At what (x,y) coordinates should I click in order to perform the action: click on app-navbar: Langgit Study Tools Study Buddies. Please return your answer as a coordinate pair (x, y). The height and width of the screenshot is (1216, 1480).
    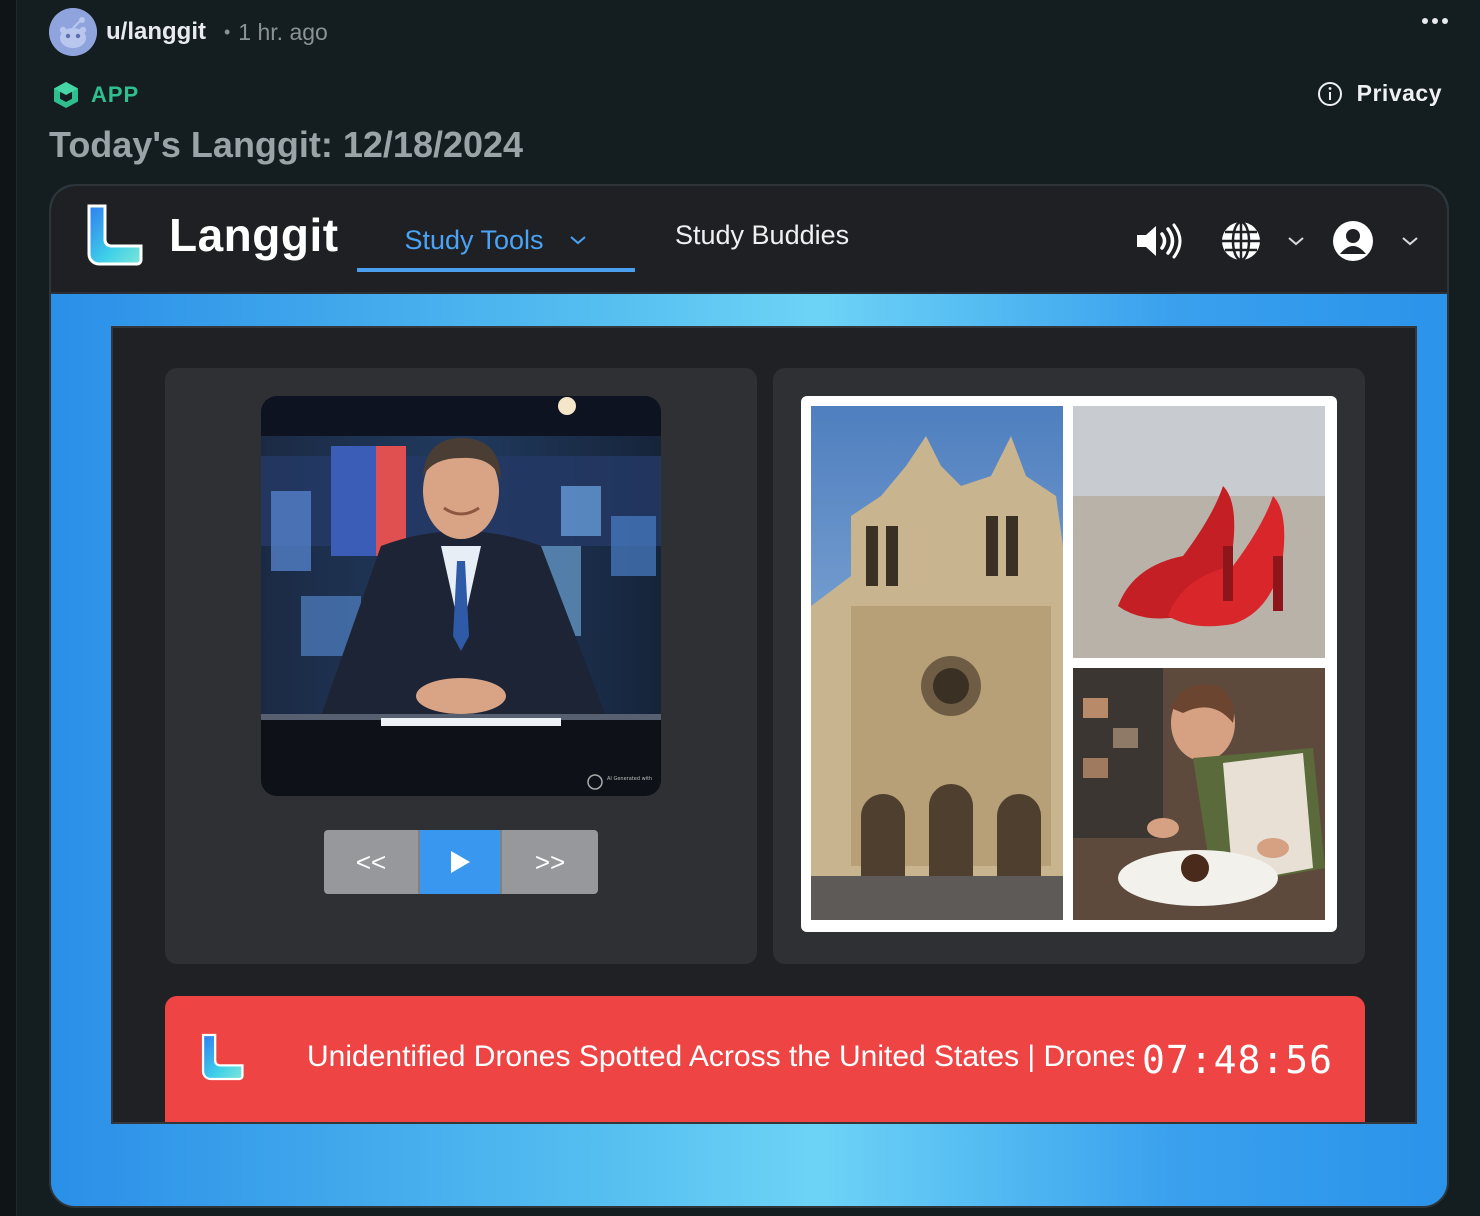
    Looking at the image, I should click on (749, 240).